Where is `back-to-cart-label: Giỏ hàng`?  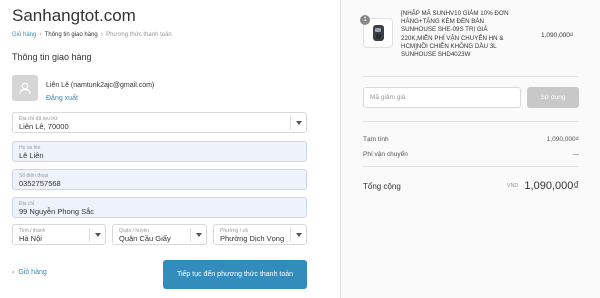 back-to-cart-label: Giỏ hàng is located at coordinates (32, 272).